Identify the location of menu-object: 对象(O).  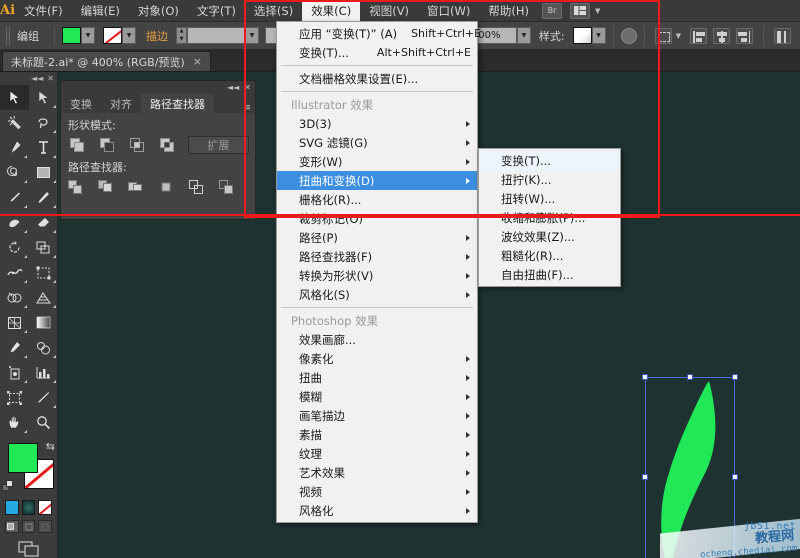
(158, 11).